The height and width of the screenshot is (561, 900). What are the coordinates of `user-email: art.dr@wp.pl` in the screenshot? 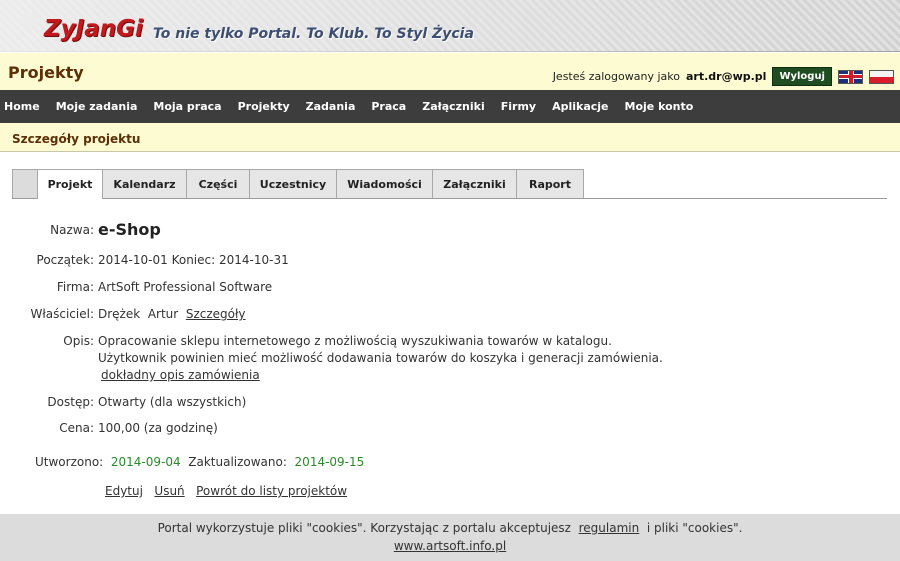 It's located at (726, 76).